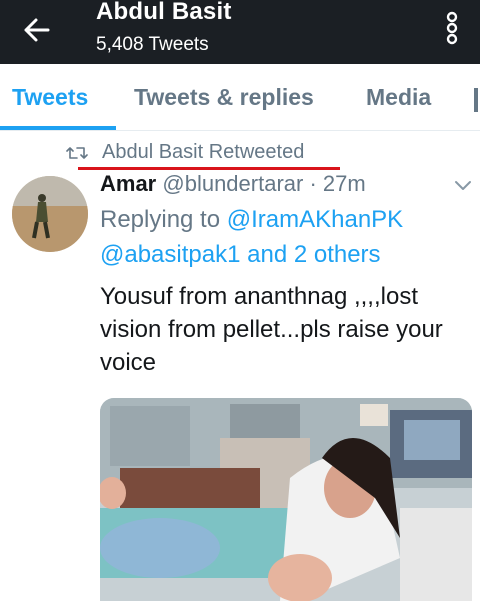  Describe the element at coordinates (152, 44) in the screenshot. I see `tweet-count: 5,408 Tweets` at that location.